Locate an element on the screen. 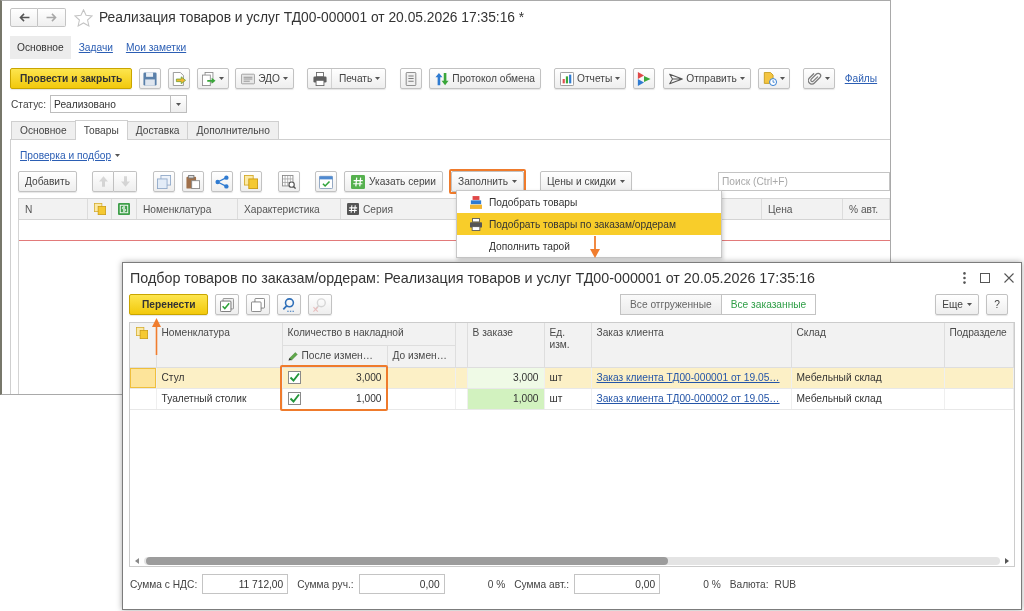 This screenshot has height=611, width=1024. copy-icon is located at coordinates (164, 181).